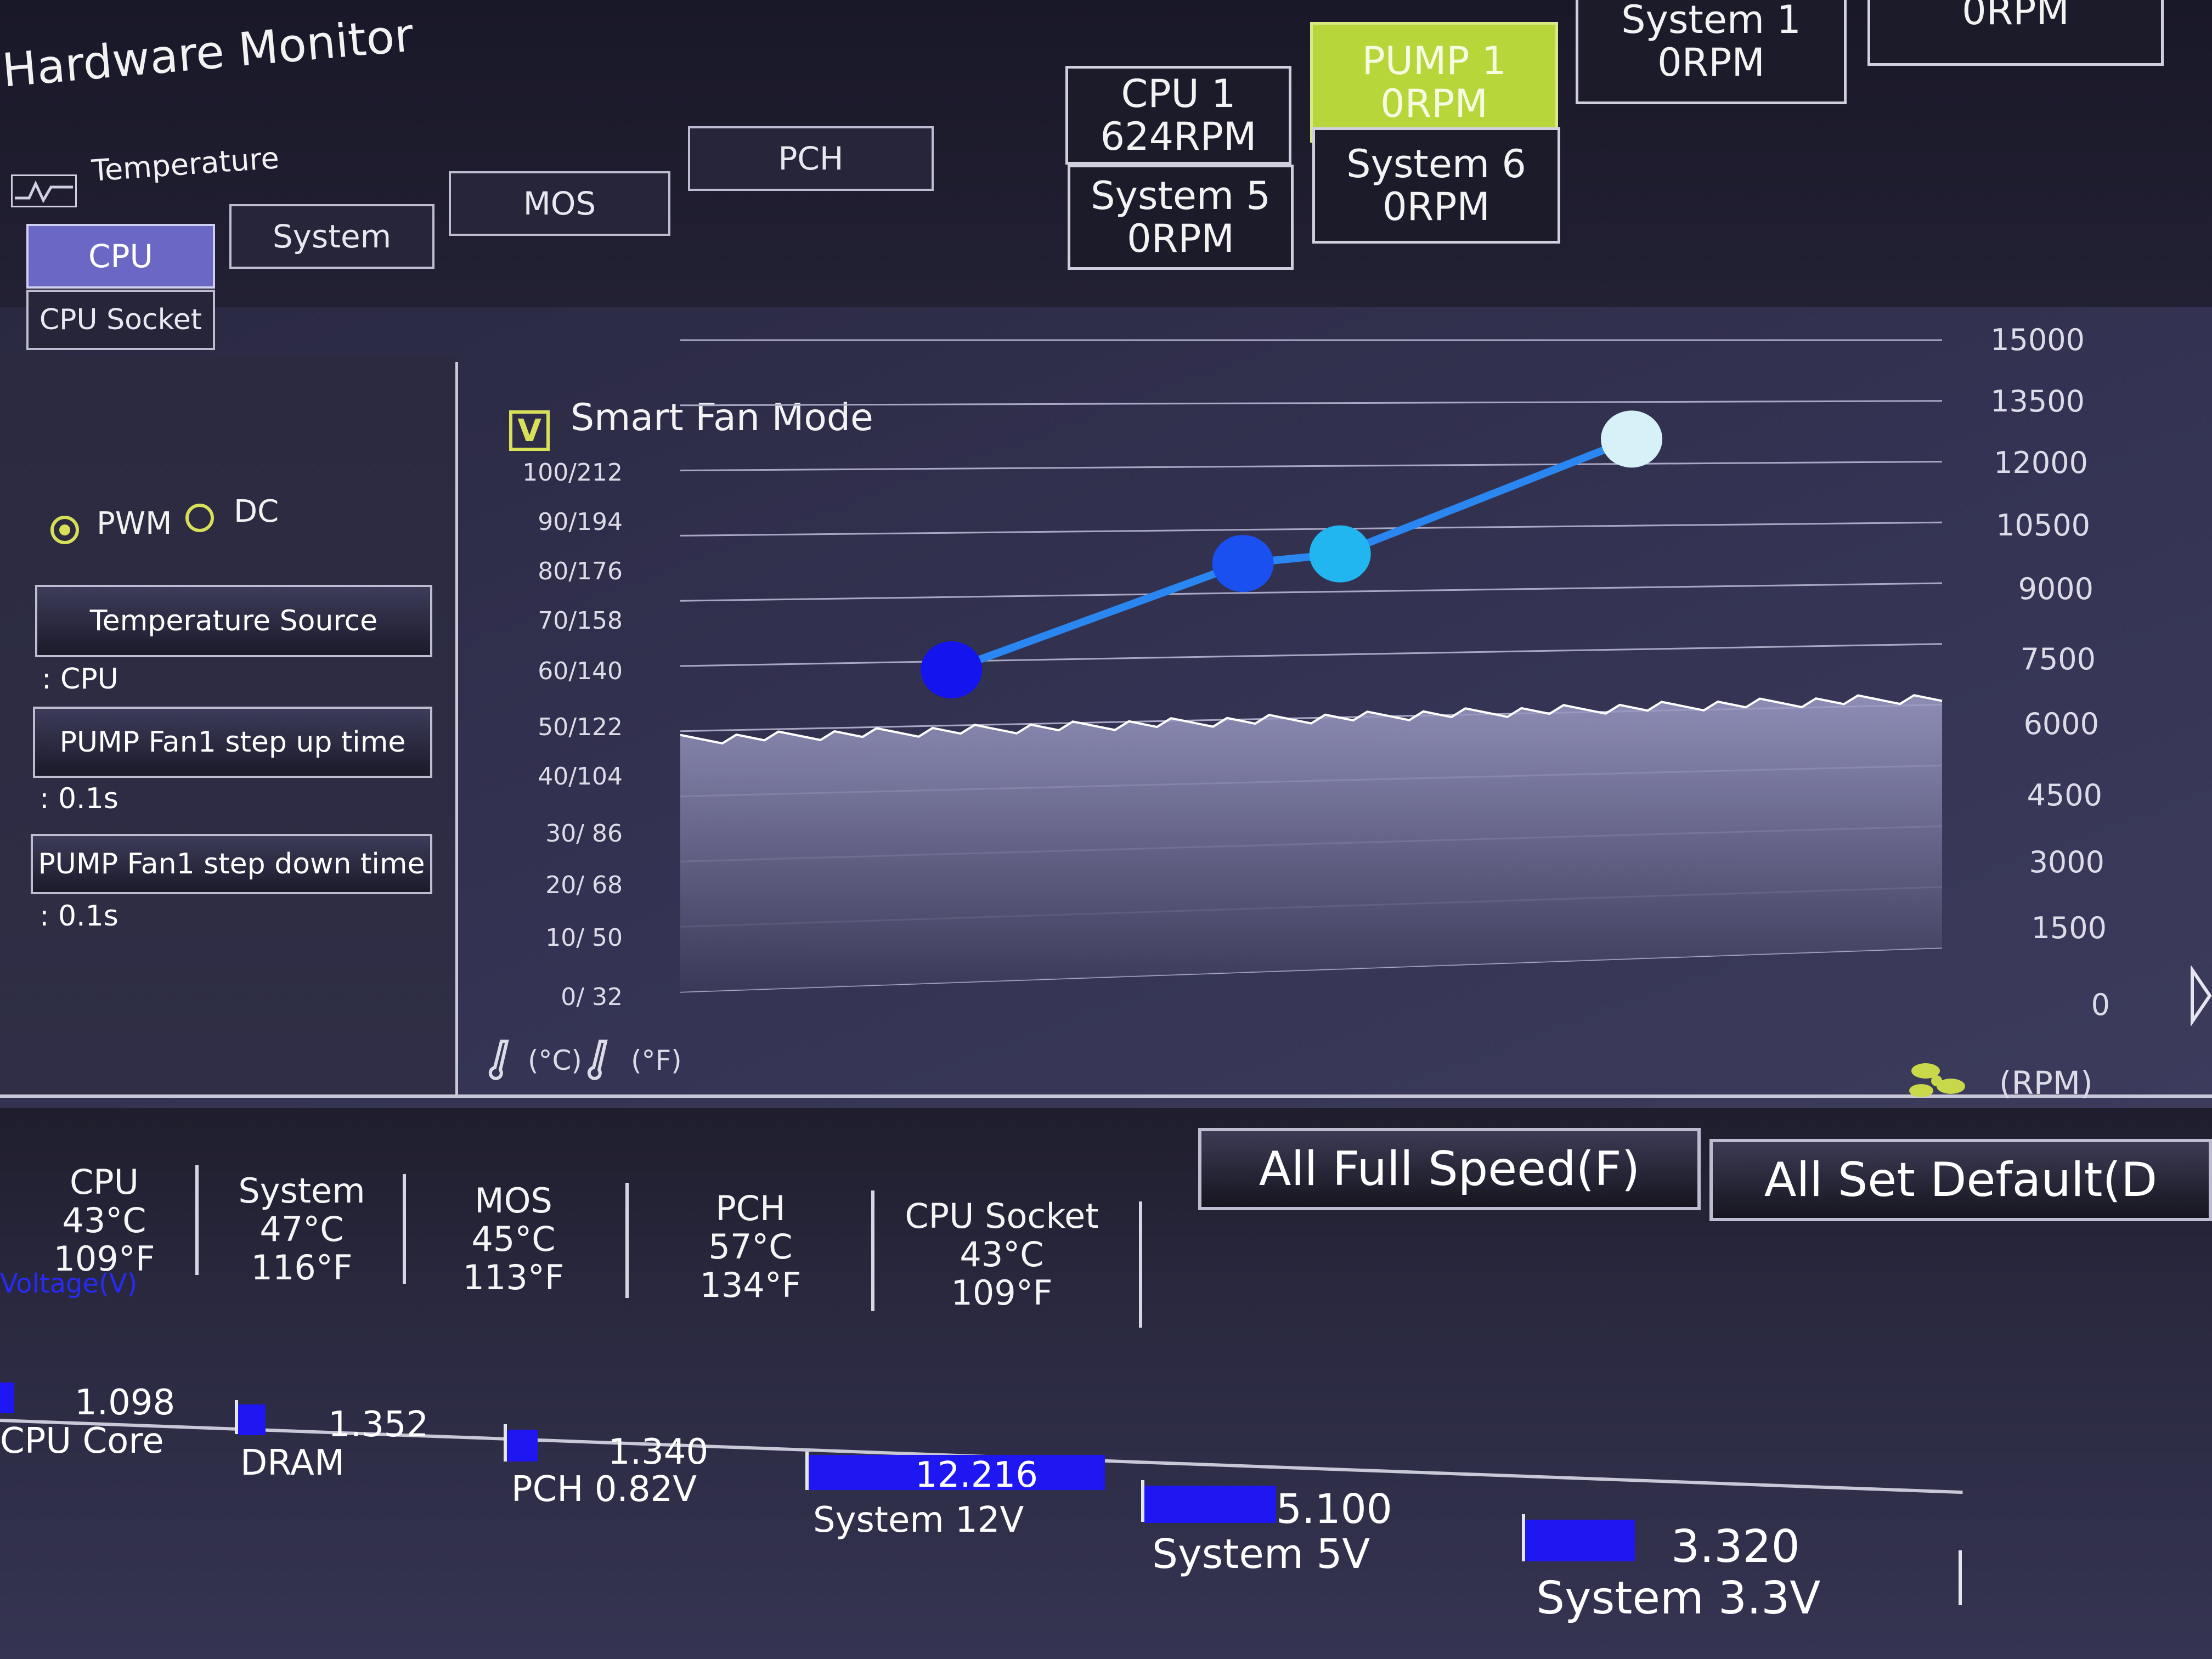 Image resolution: width=2212 pixels, height=1659 pixels. I want to click on temp-name: CPU Socket, so click(1002, 1216).